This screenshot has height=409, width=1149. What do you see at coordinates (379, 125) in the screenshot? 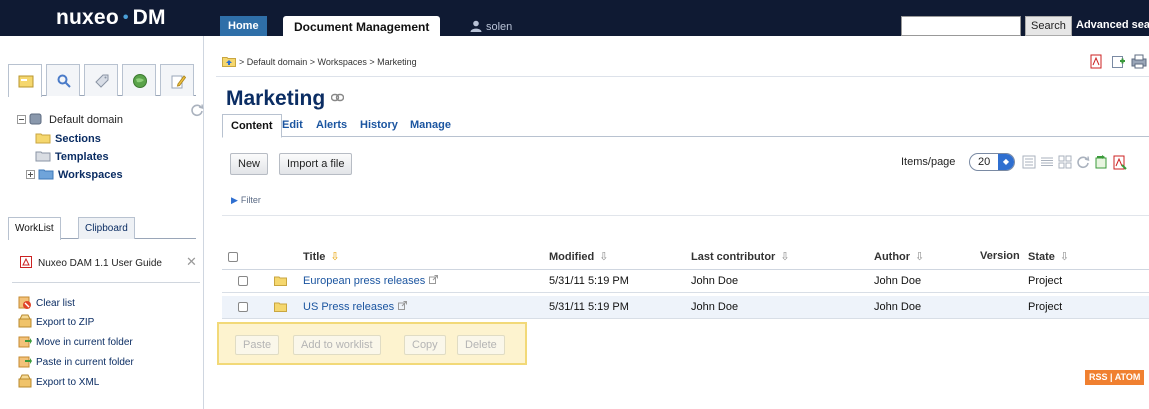
I see `tab-history: History` at bounding box center [379, 125].